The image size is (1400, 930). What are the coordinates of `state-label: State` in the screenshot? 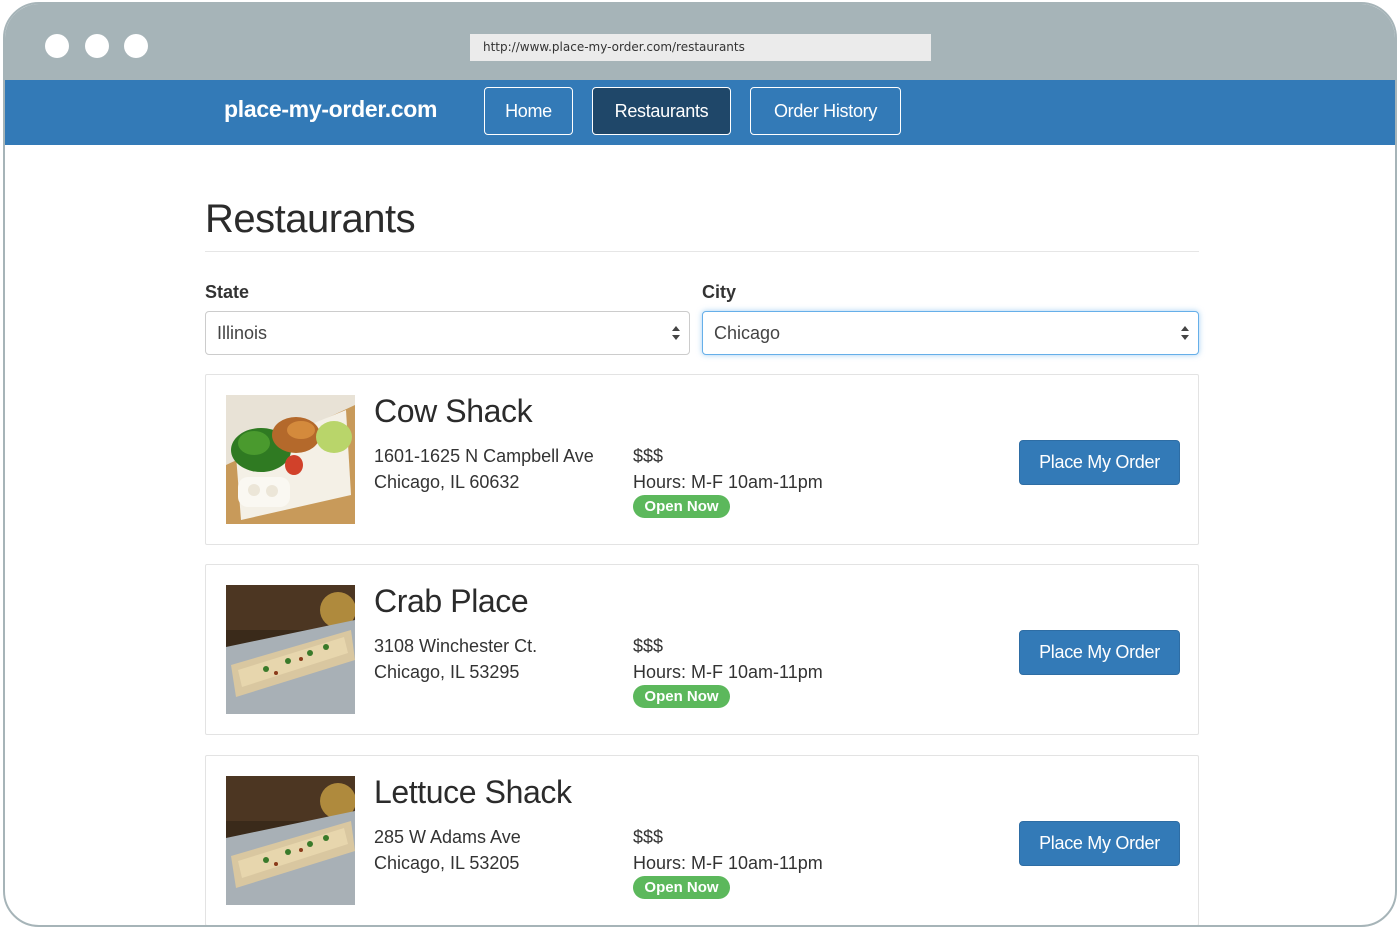 It's located at (227, 292).